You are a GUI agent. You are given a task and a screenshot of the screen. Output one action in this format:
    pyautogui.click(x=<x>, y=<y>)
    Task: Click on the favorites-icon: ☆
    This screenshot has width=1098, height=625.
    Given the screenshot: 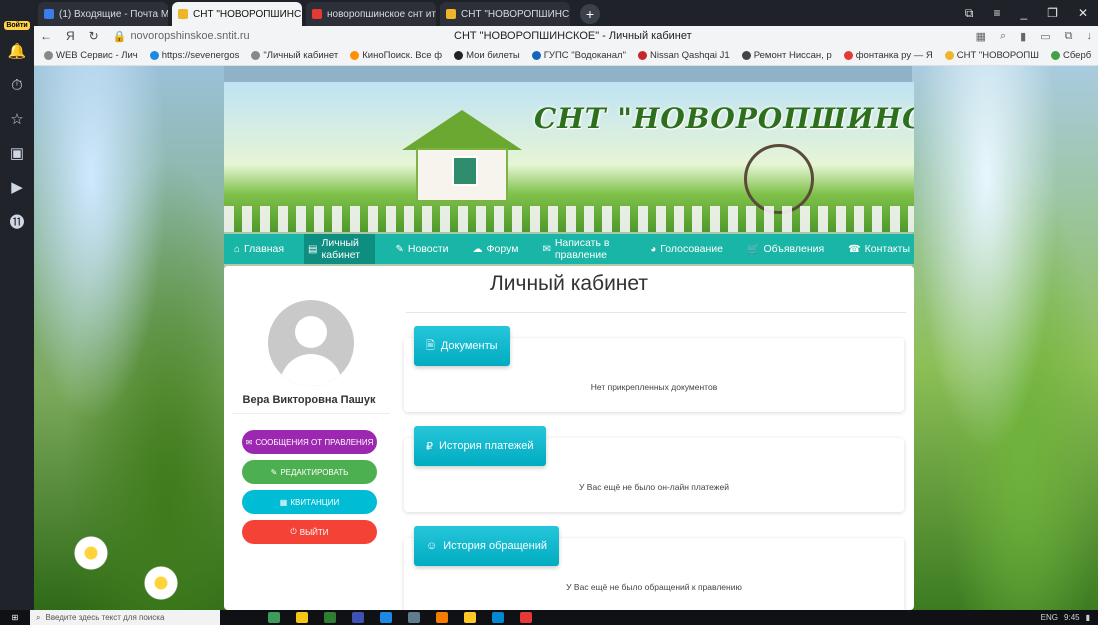 What is the action you would take?
    pyautogui.click(x=17, y=119)
    